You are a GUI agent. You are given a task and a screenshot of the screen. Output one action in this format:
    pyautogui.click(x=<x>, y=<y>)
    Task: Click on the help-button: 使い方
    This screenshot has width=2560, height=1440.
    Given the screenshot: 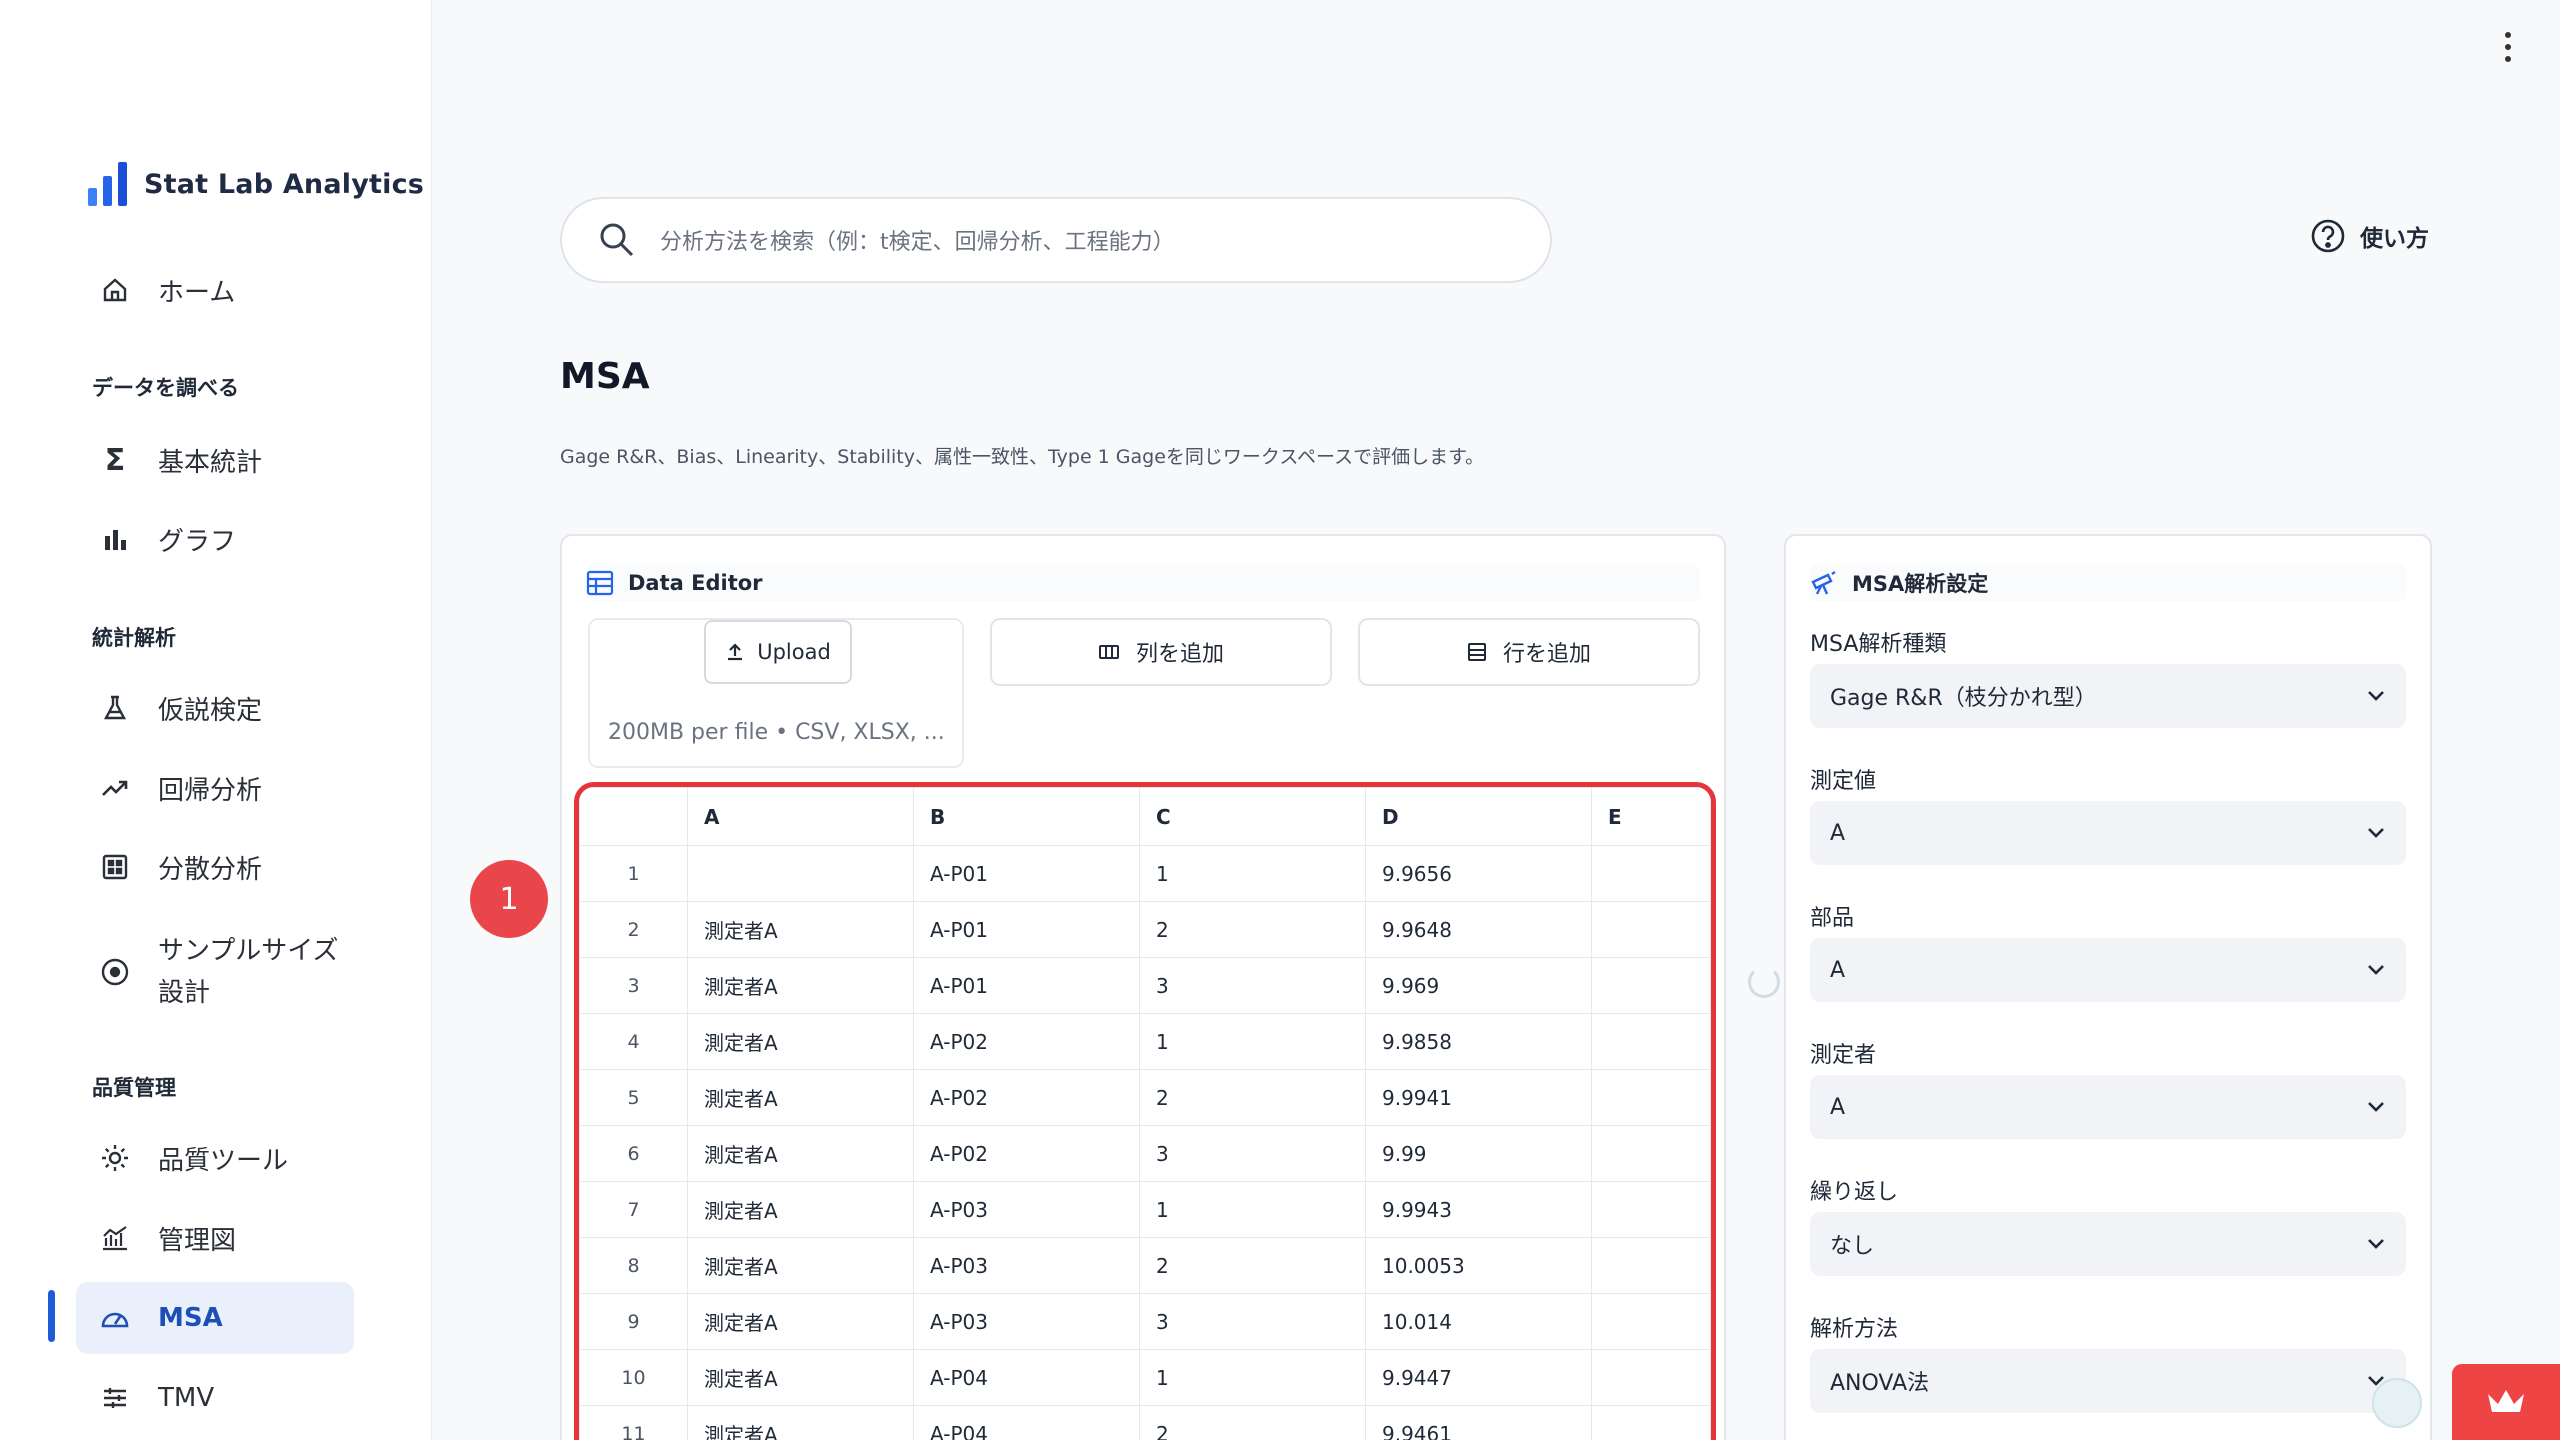 What is the action you would take?
    pyautogui.click(x=2369, y=236)
    